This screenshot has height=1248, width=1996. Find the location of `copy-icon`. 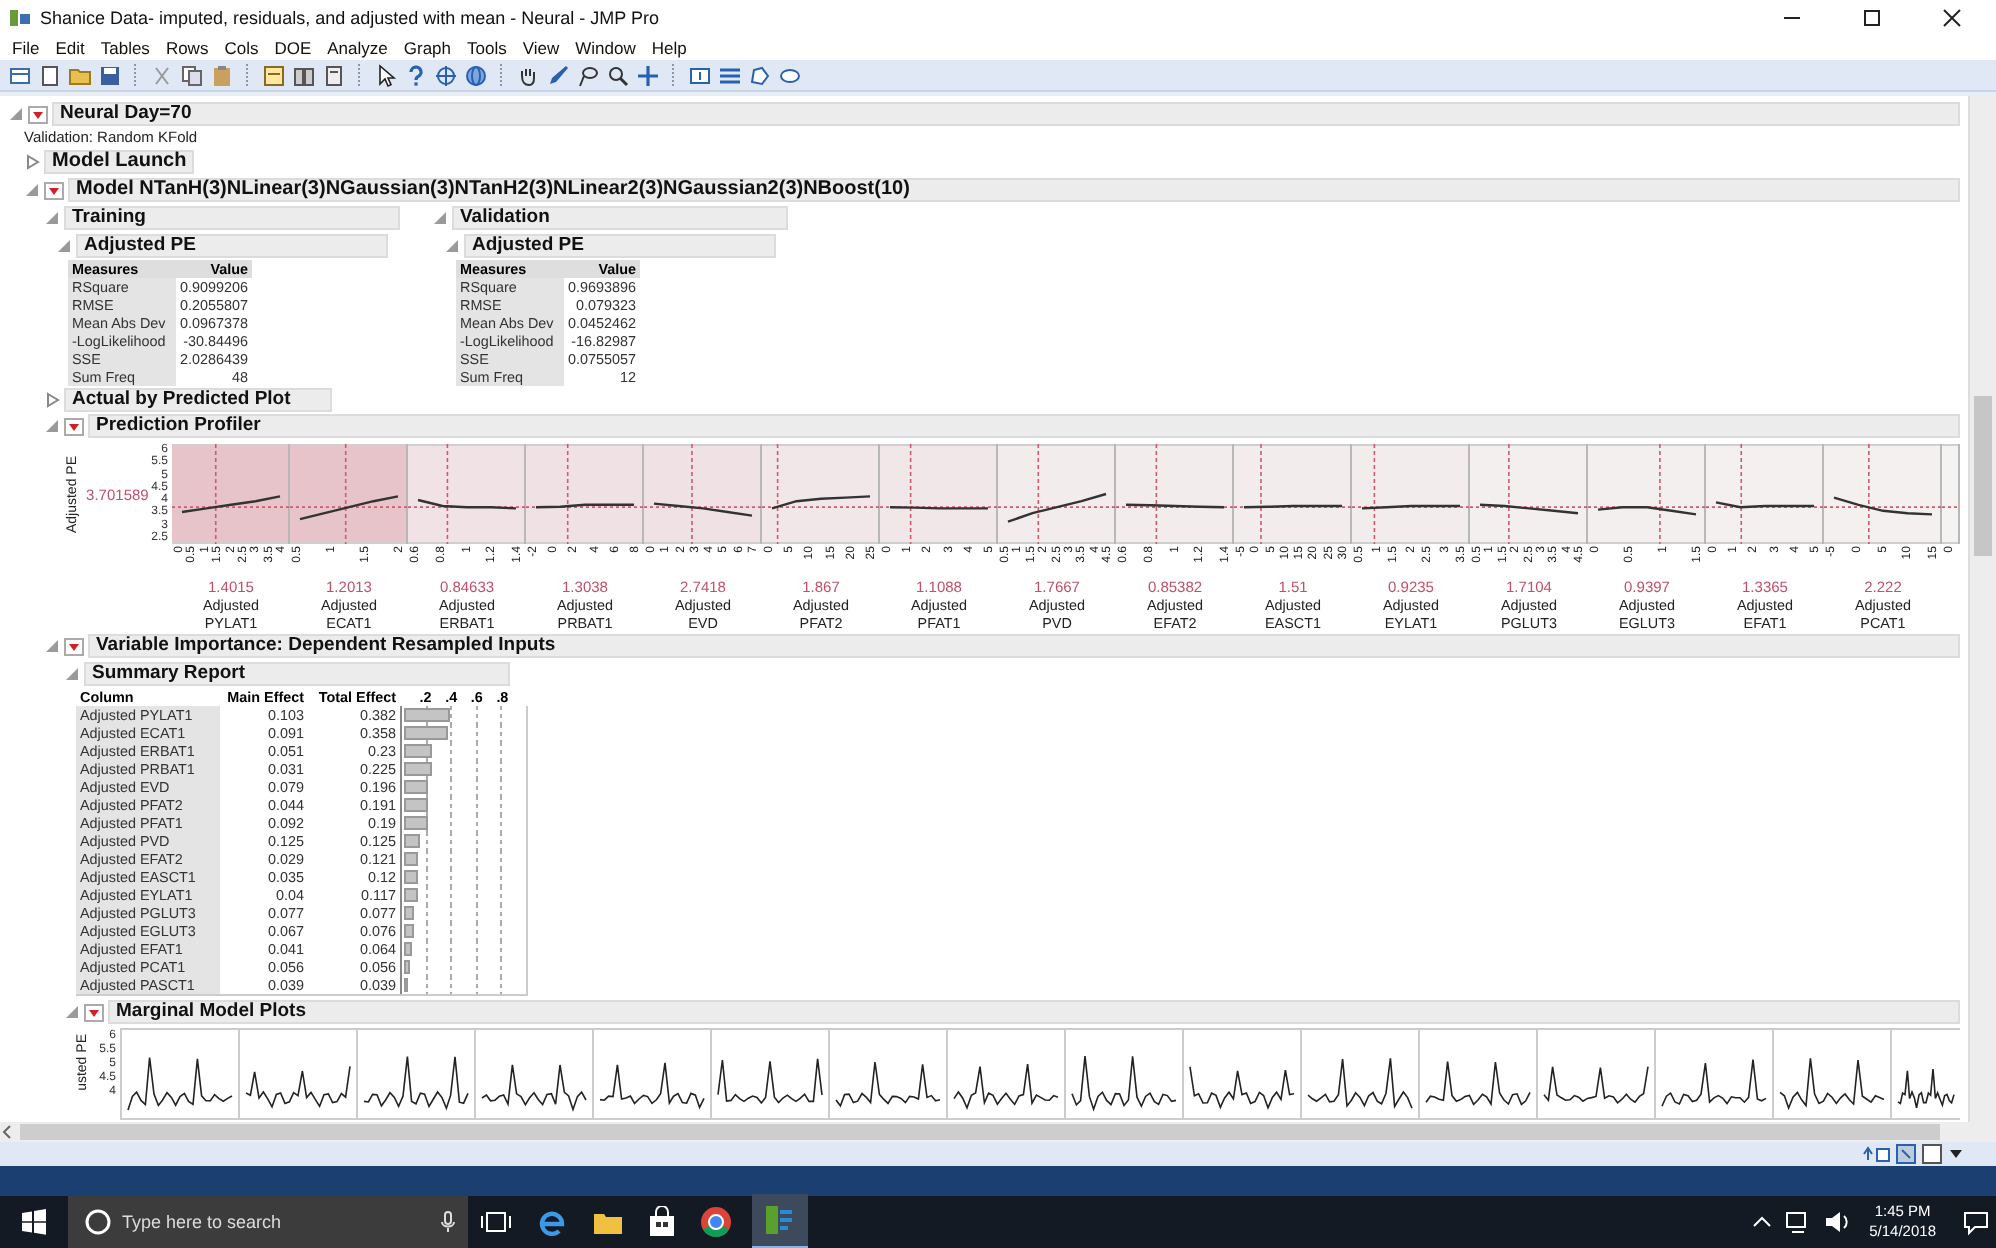

copy-icon is located at coordinates (192, 75).